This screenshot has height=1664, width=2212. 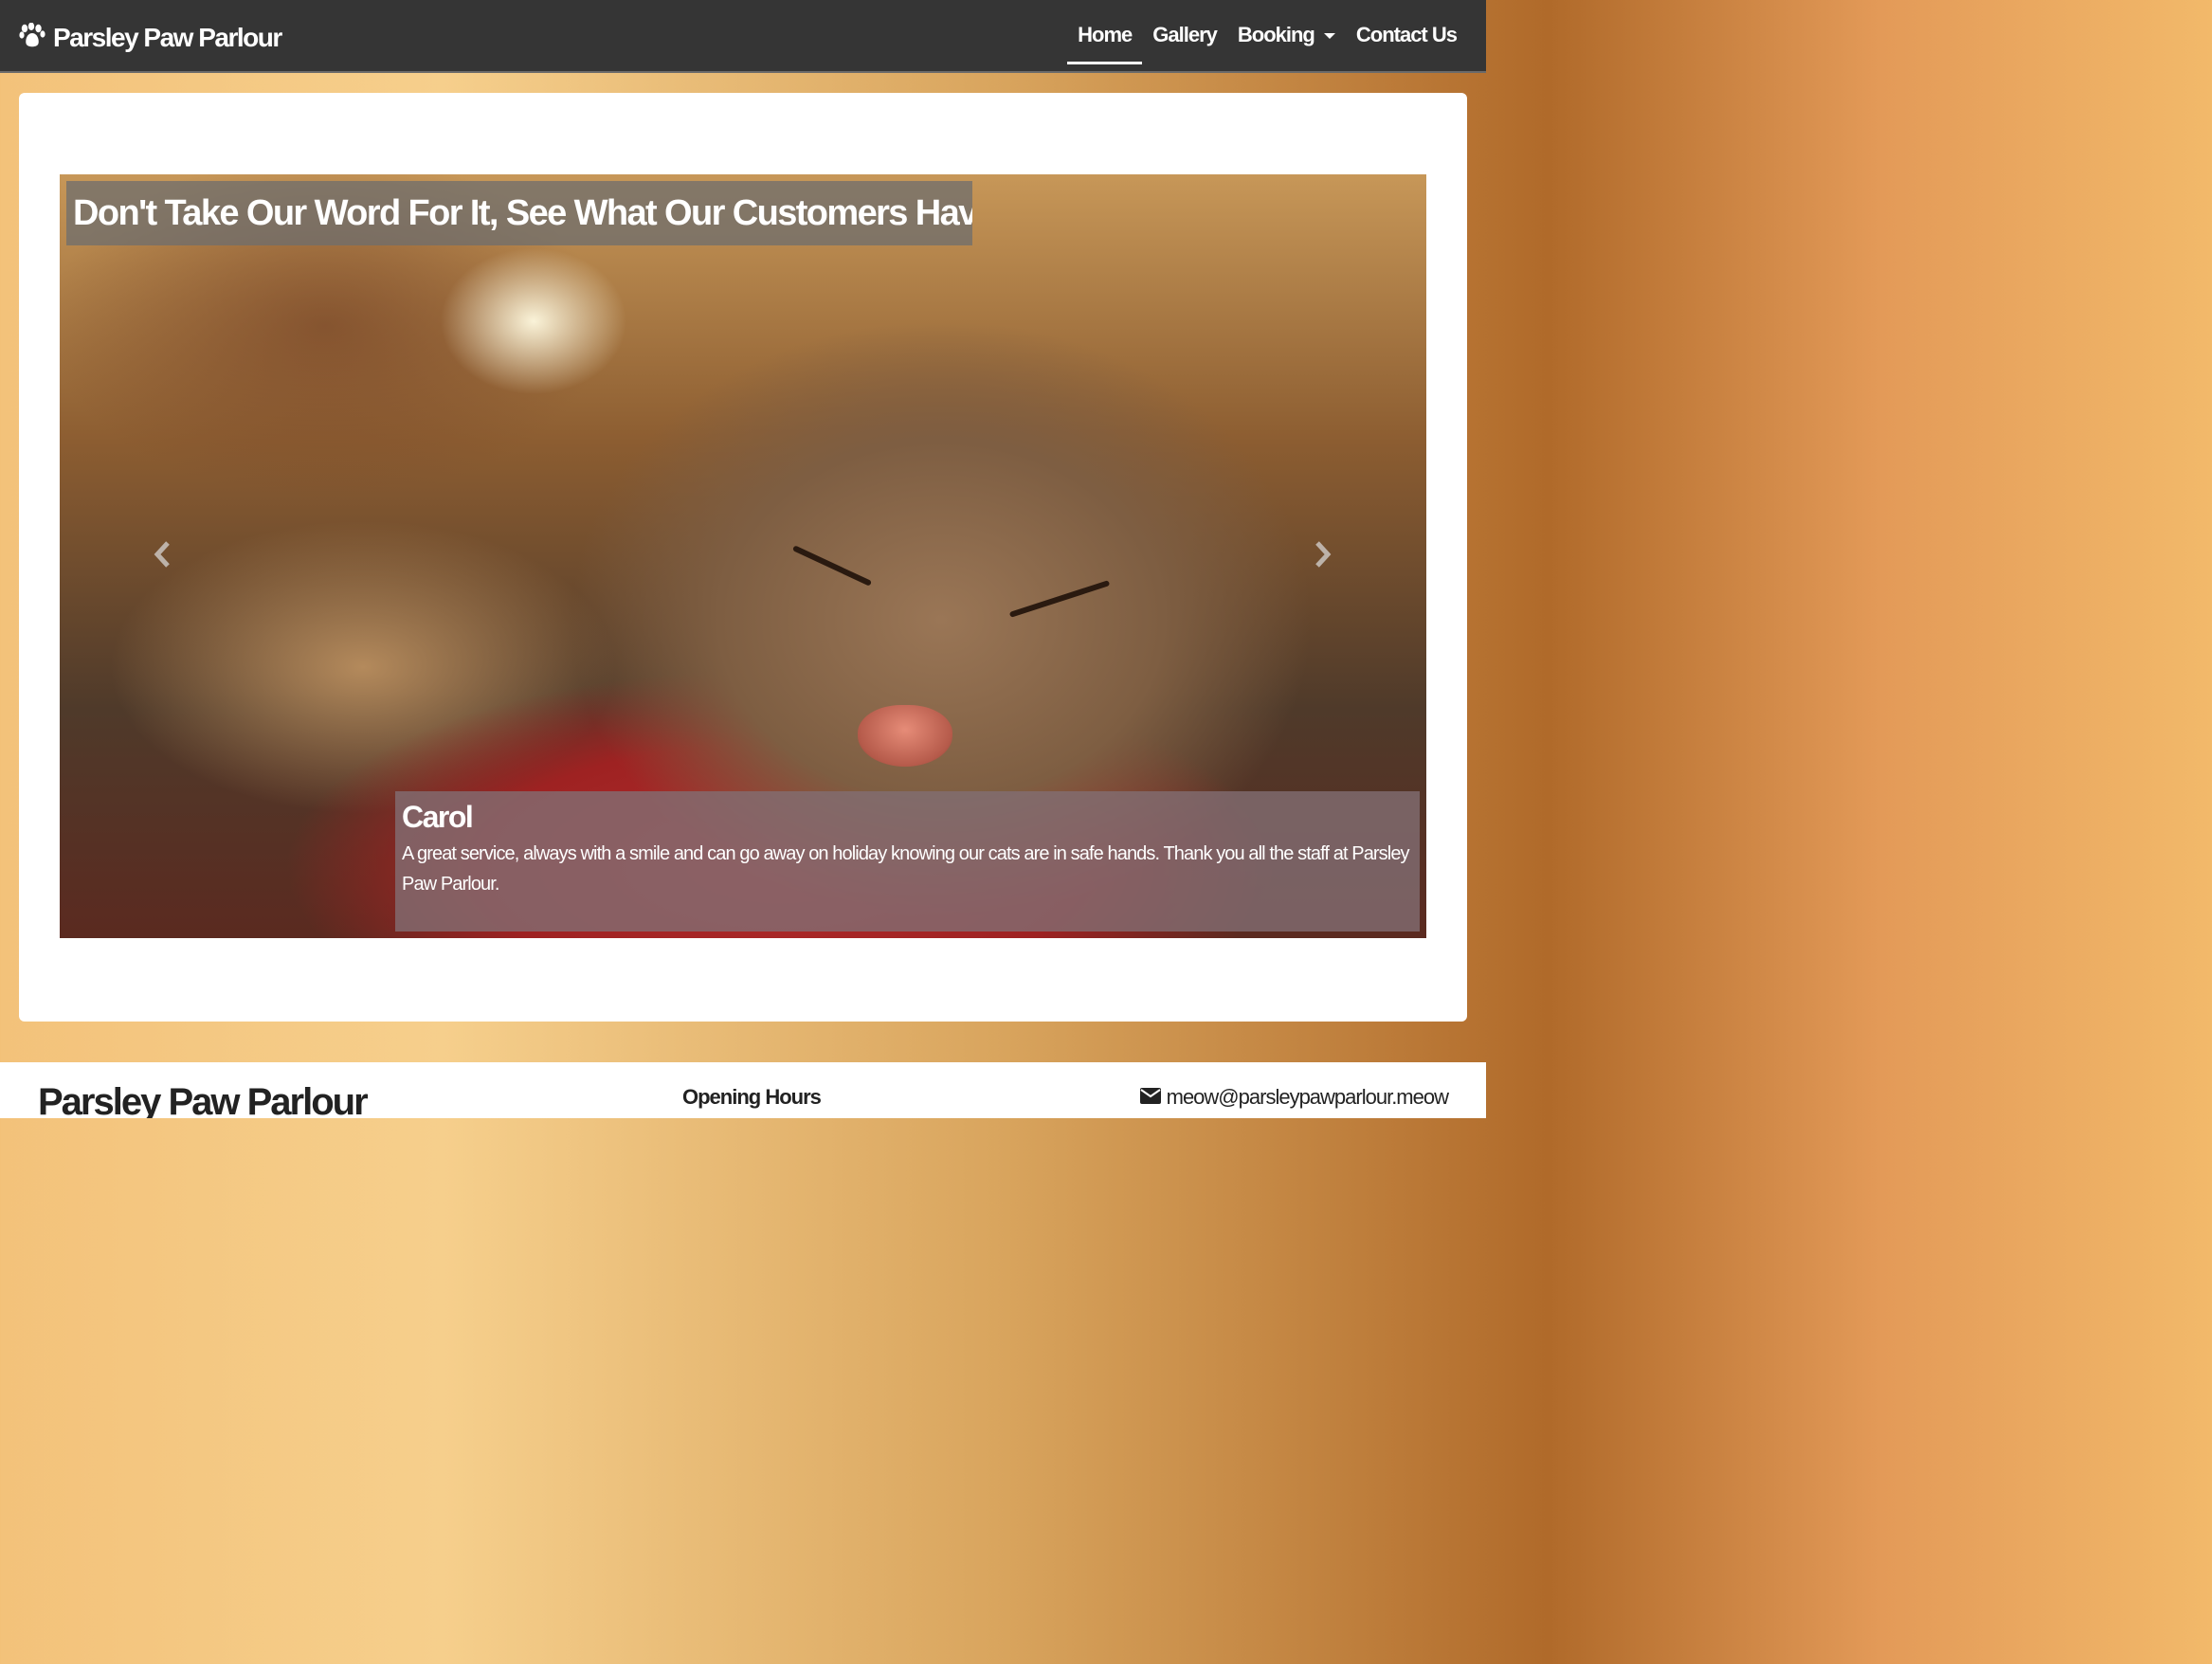 I want to click on footer-email-link: meow@parsleypawparlour.meow, so click(x=1294, y=1097).